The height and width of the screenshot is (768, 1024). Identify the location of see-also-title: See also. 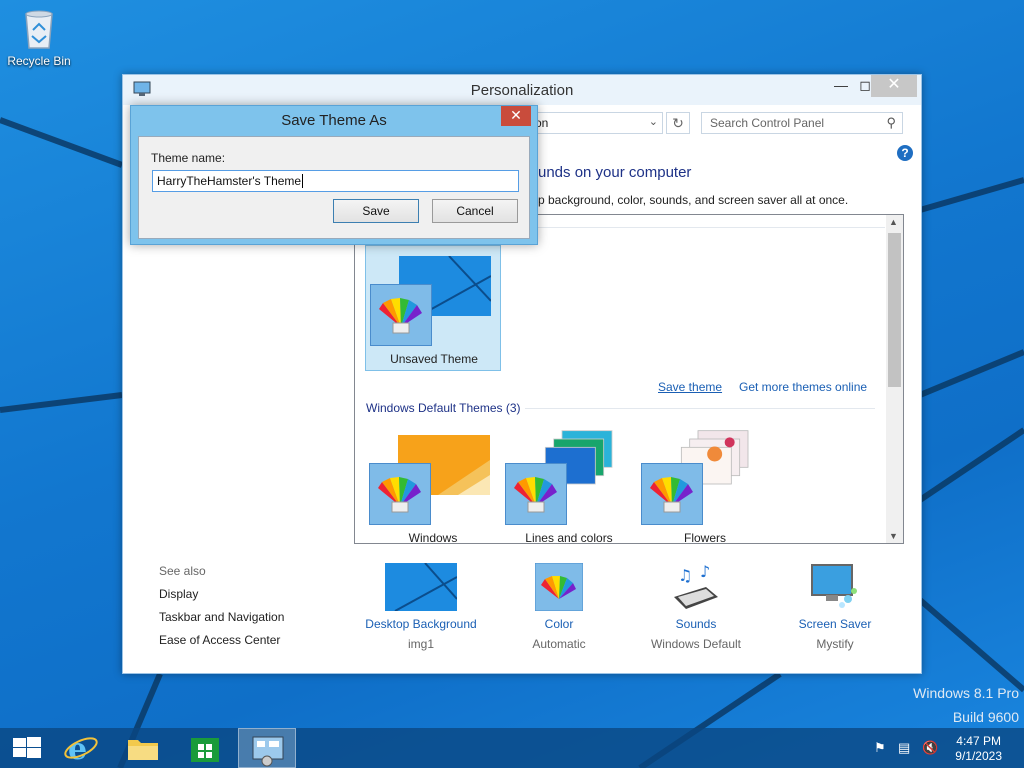
(182, 571).